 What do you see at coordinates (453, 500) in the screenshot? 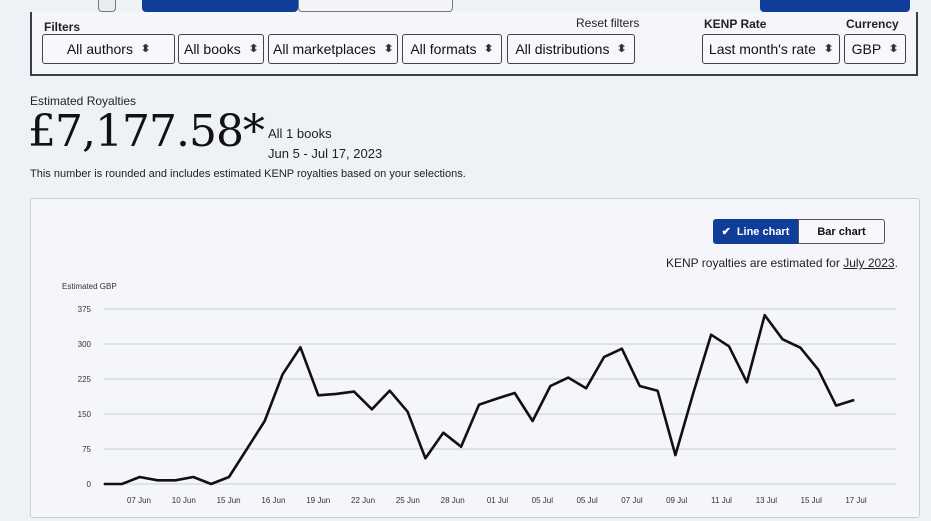
I see `x-tick-label: 28 Jun` at bounding box center [453, 500].